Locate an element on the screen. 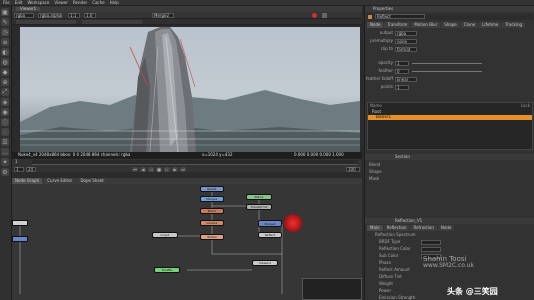  menu-help: Help is located at coordinates (114, 3).